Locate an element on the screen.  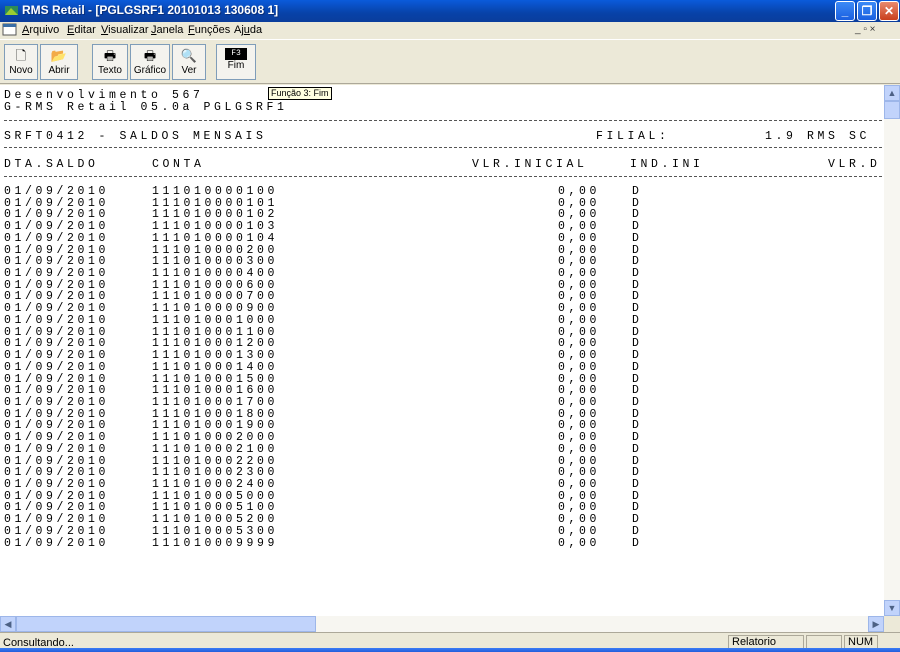
preview-icon: 🔍 is located at coordinates (189, 55).